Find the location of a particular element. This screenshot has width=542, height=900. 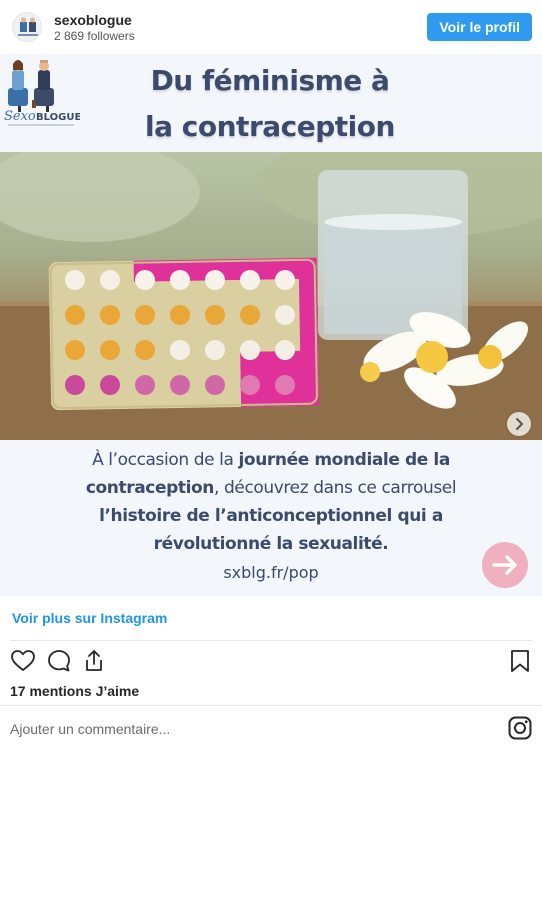

bookmark-icon is located at coordinates (520, 661).